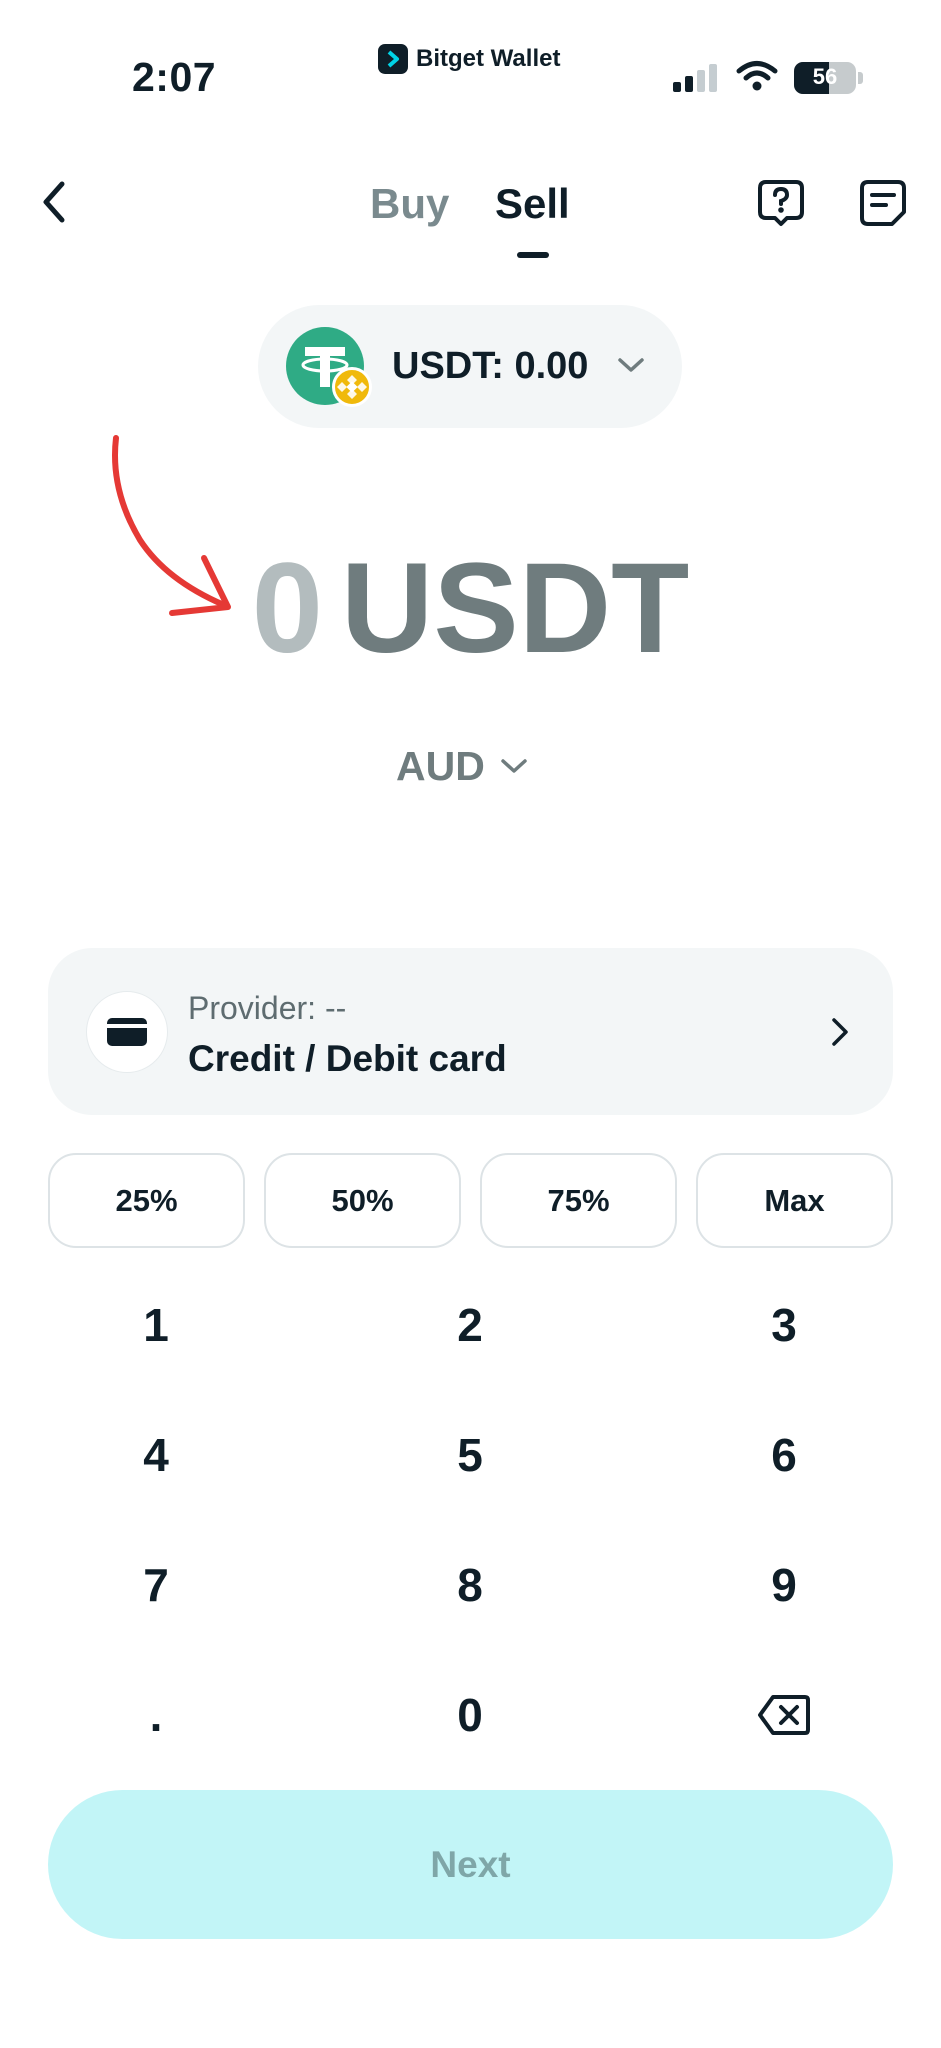  I want to click on payment-provider-card: Provider: -- Credit / Debit card, so click(470, 1031).